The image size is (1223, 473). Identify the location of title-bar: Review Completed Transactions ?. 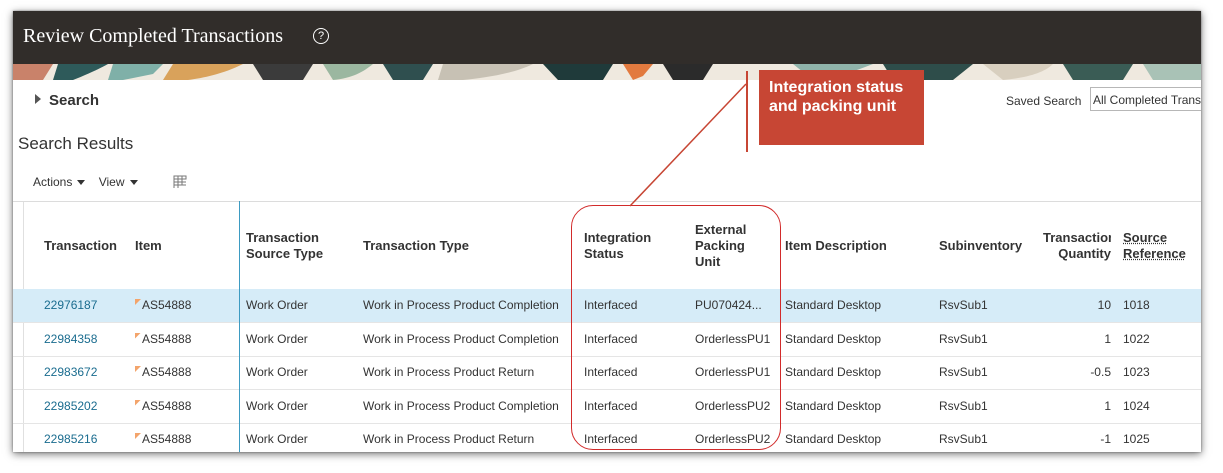
(607, 37).